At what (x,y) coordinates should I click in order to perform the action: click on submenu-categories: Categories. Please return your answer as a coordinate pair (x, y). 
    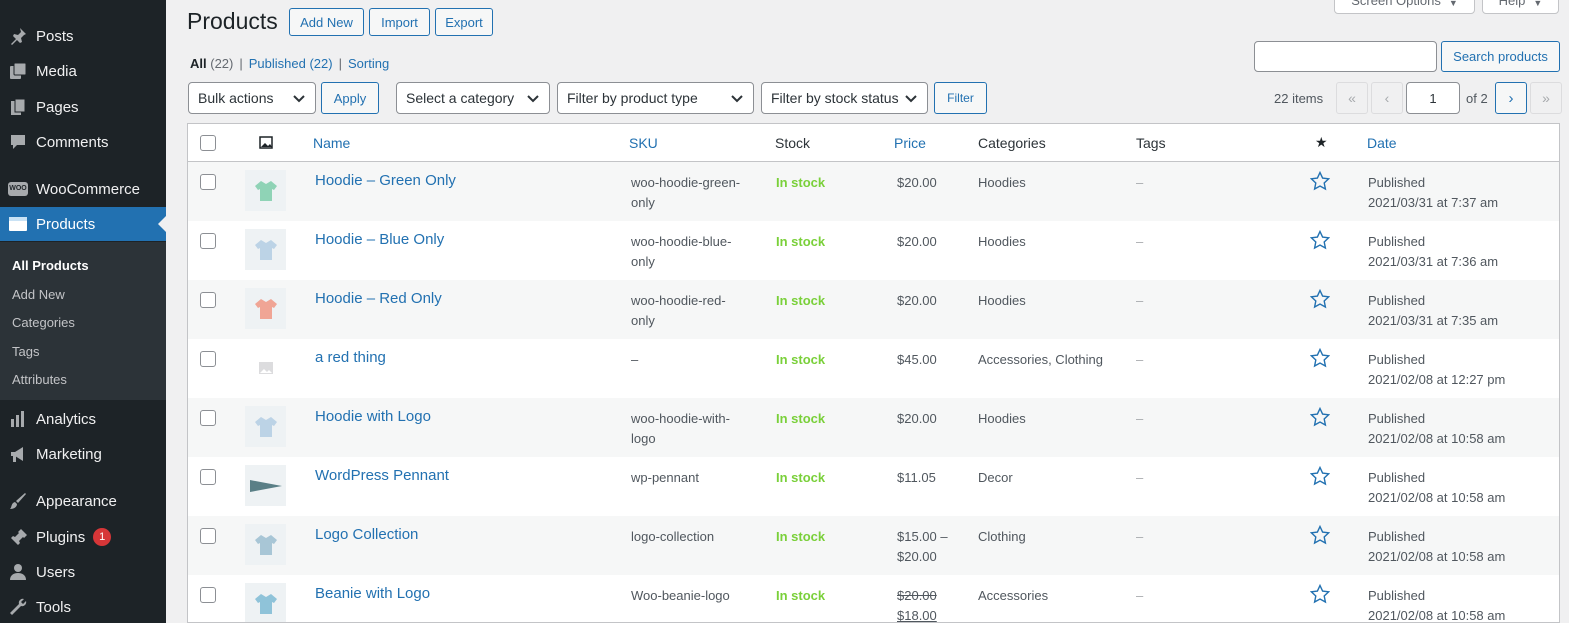
    Looking at the image, I should click on (43, 322).